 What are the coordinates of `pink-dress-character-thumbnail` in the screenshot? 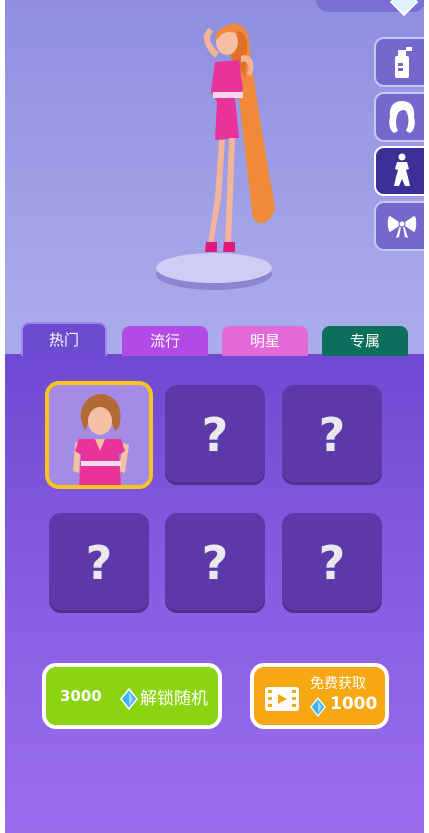 It's located at (99, 435).